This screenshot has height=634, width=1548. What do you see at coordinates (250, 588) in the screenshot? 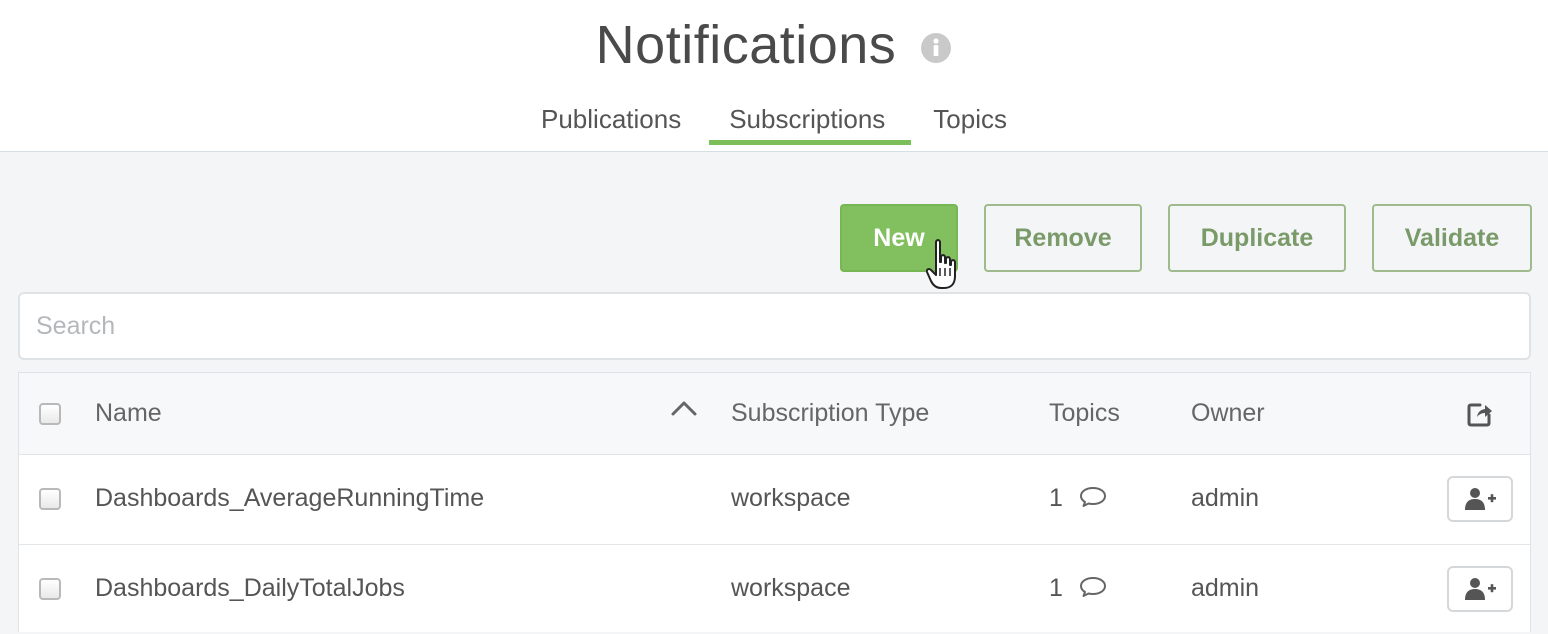
I see `row-name: Dashboards_DailyTotalJobs` at bounding box center [250, 588].